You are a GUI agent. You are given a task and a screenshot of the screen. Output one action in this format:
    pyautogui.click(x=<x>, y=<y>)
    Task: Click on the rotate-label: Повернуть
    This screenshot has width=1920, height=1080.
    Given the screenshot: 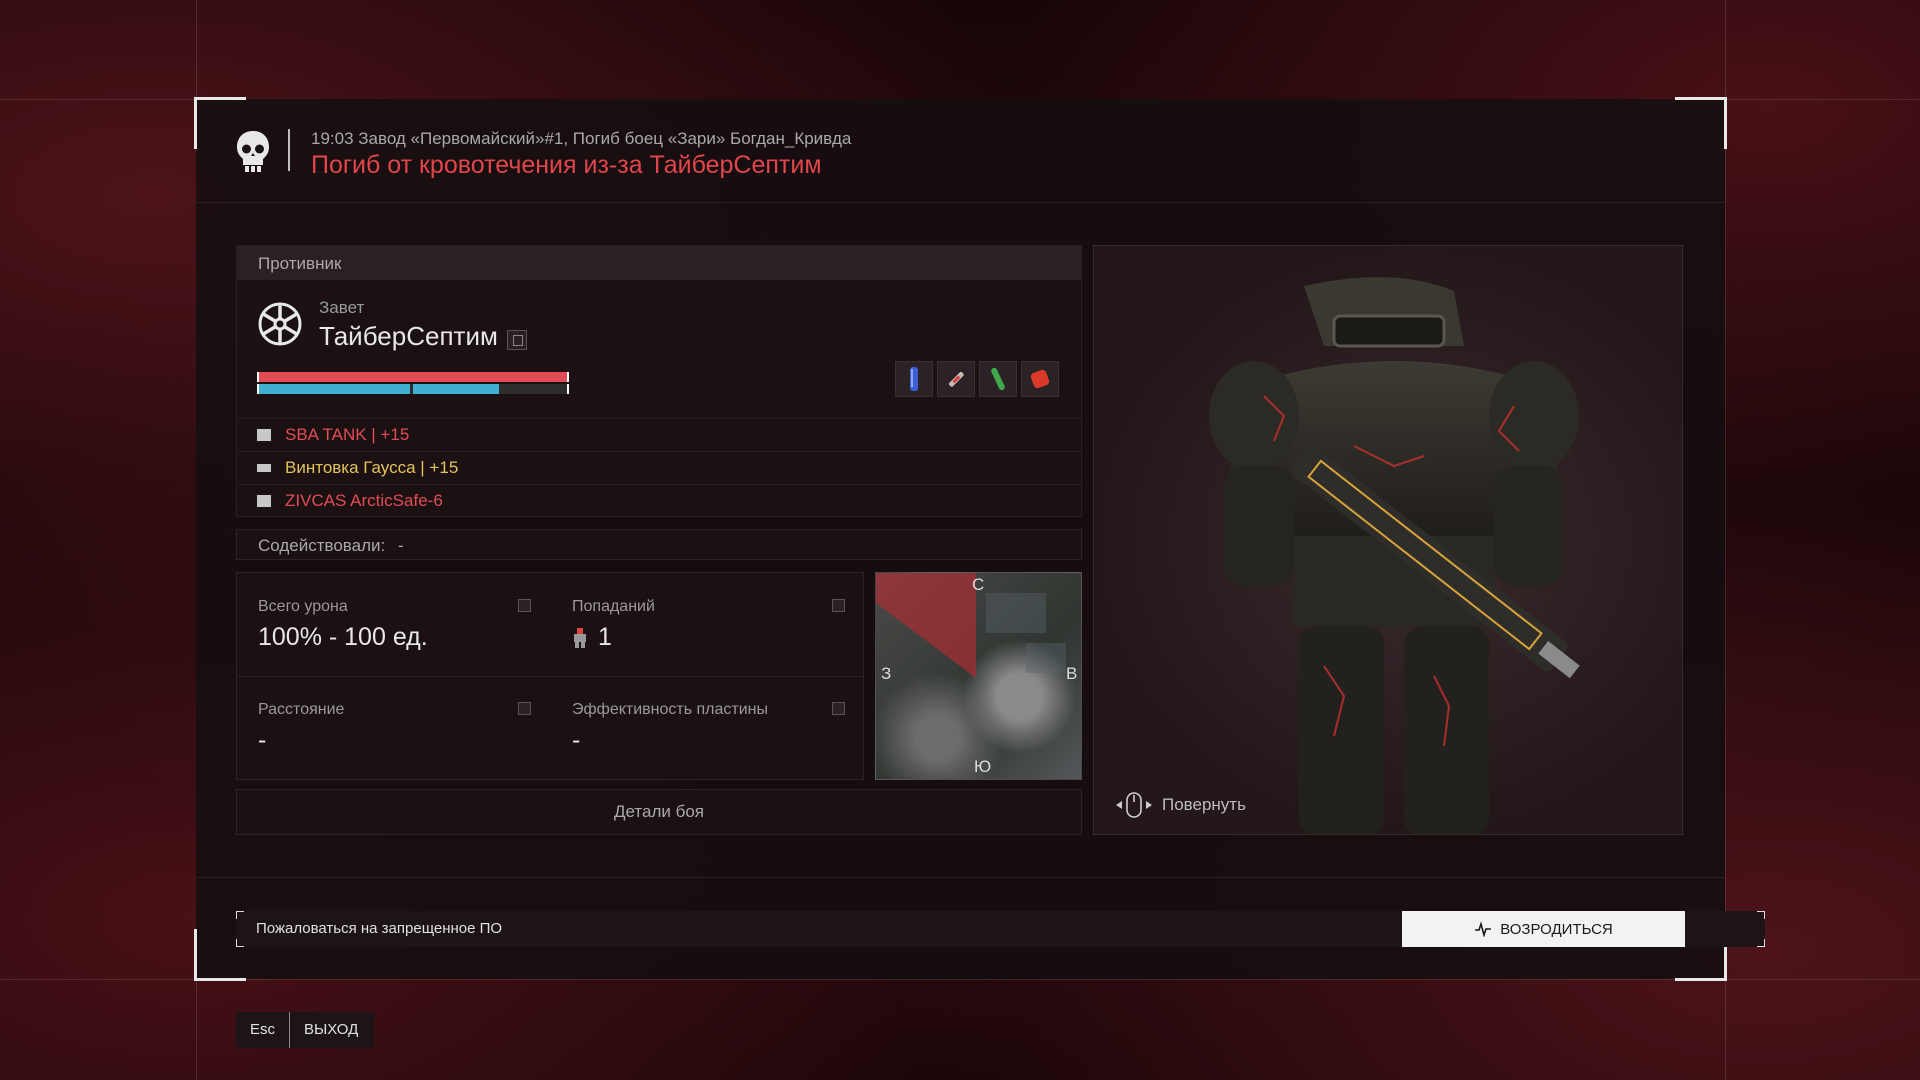 What is the action you would take?
    pyautogui.click(x=1204, y=804)
    